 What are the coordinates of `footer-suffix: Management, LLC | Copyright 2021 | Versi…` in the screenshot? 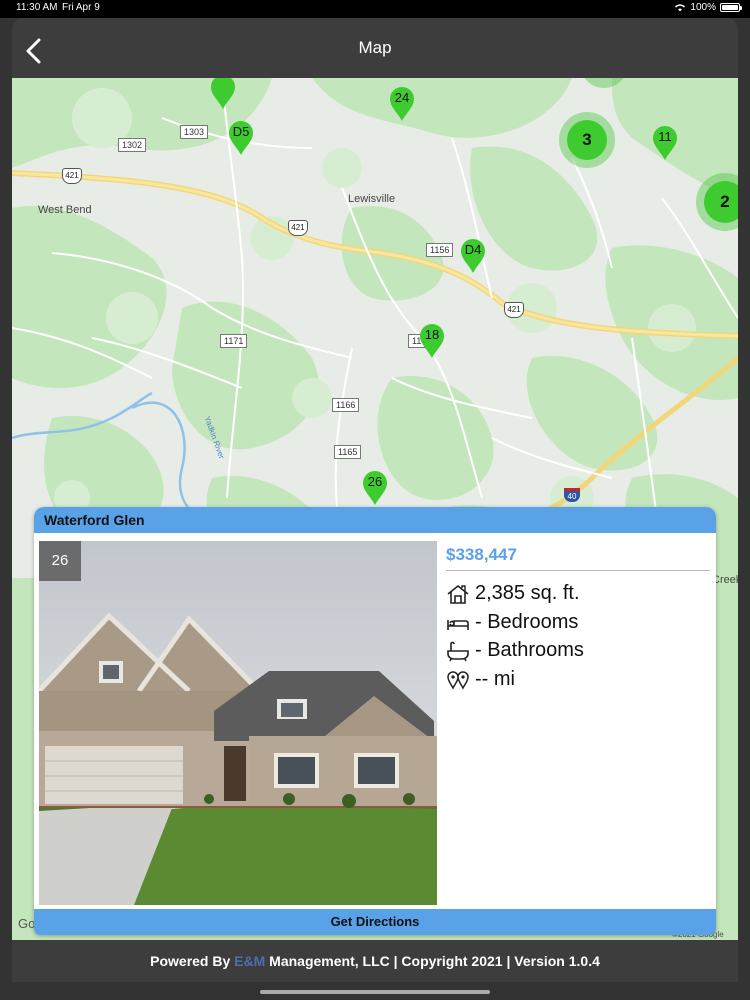 It's located at (432, 961).